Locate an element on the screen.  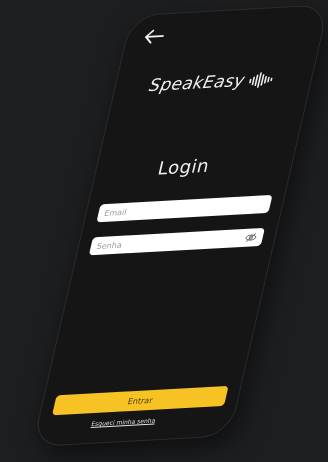
email-input is located at coordinates (184, 208).